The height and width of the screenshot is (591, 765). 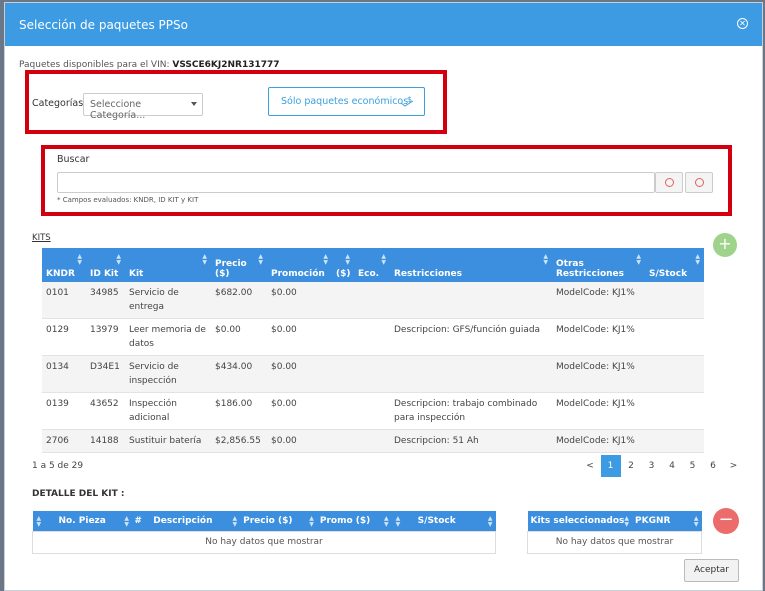 I want to click on page-2: 2, so click(x=631, y=466).